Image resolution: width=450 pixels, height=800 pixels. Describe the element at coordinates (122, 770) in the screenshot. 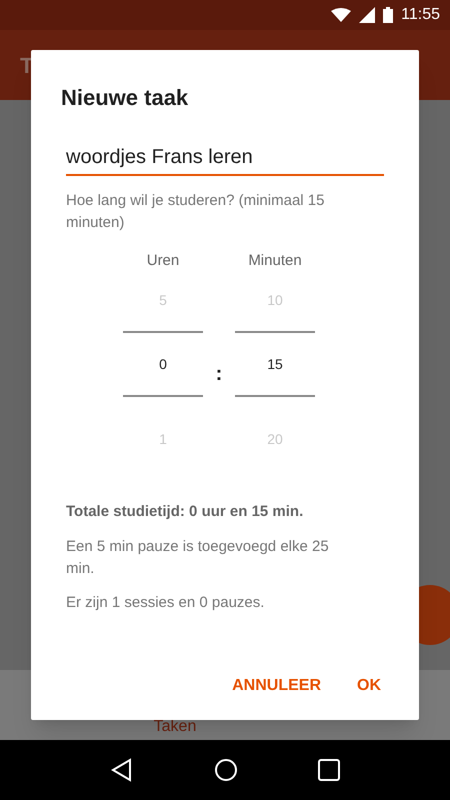

I see `back-icon` at that location.